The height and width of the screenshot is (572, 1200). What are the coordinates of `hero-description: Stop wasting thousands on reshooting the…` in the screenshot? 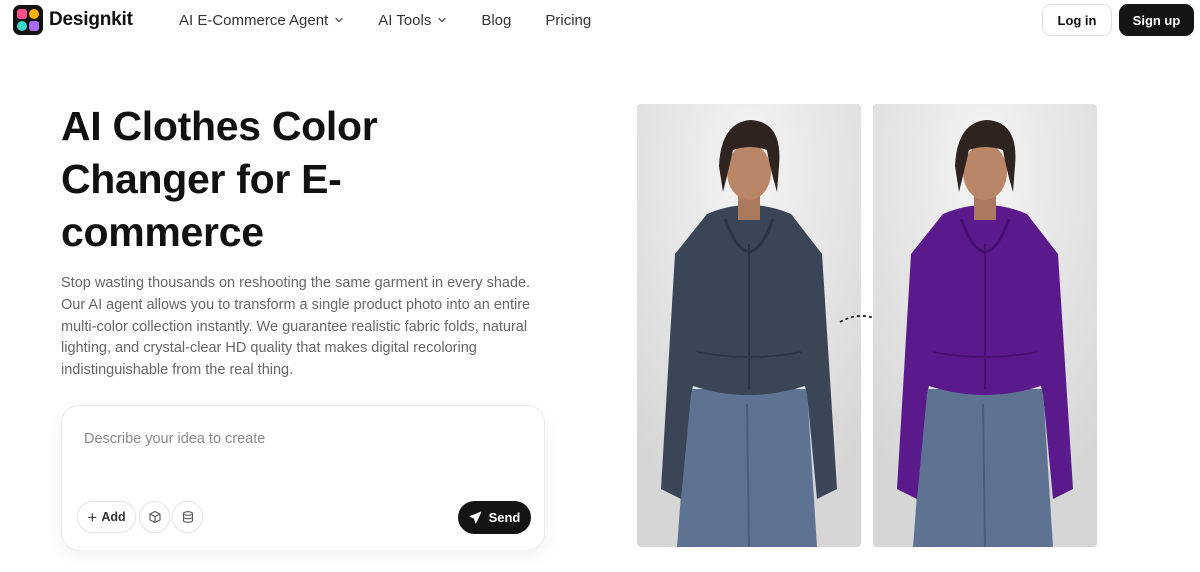 It's located at (296, 327).